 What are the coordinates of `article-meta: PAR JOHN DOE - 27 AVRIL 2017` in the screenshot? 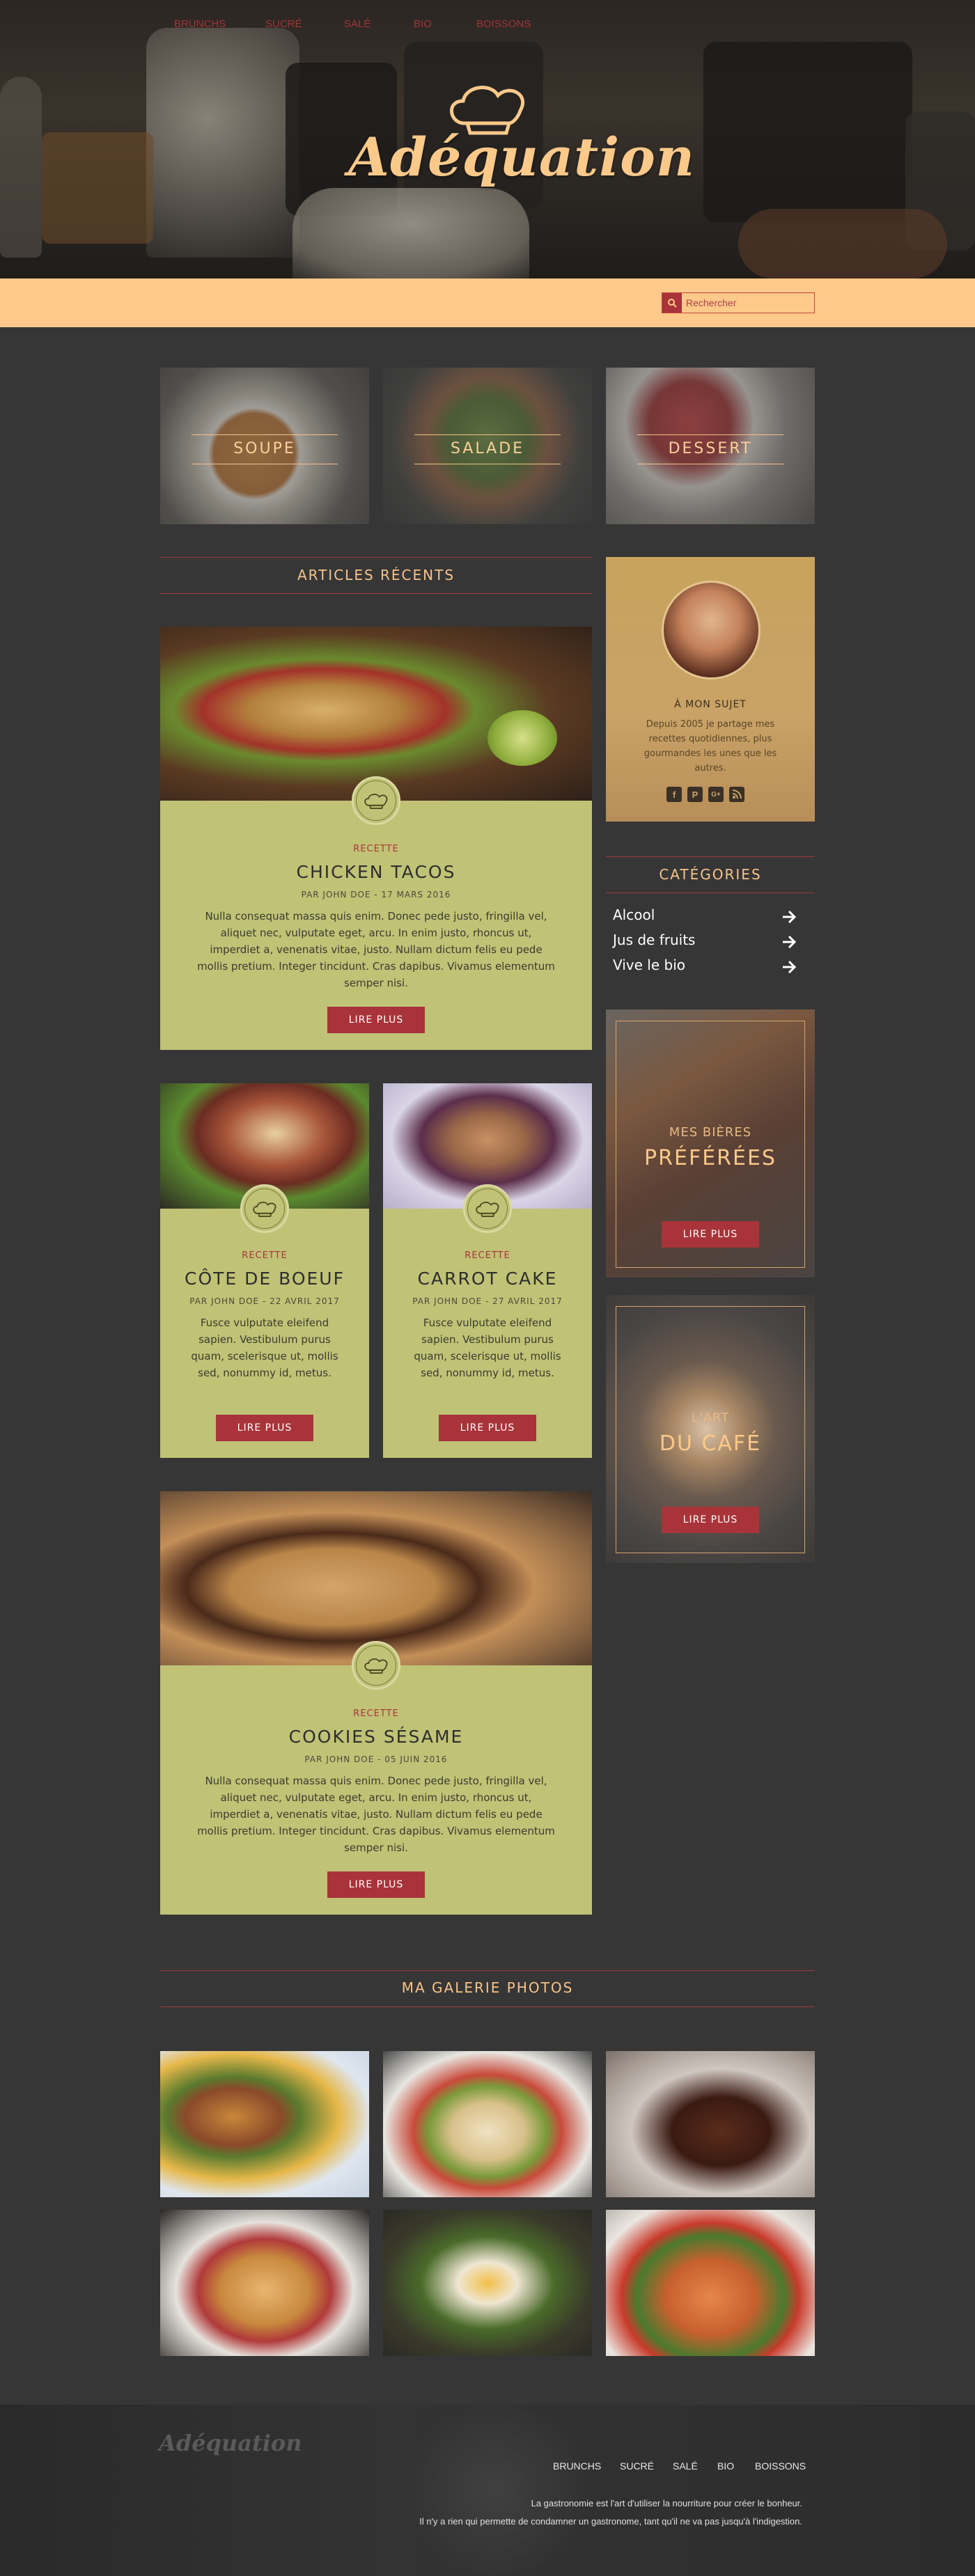 It's located at (487, 1301).